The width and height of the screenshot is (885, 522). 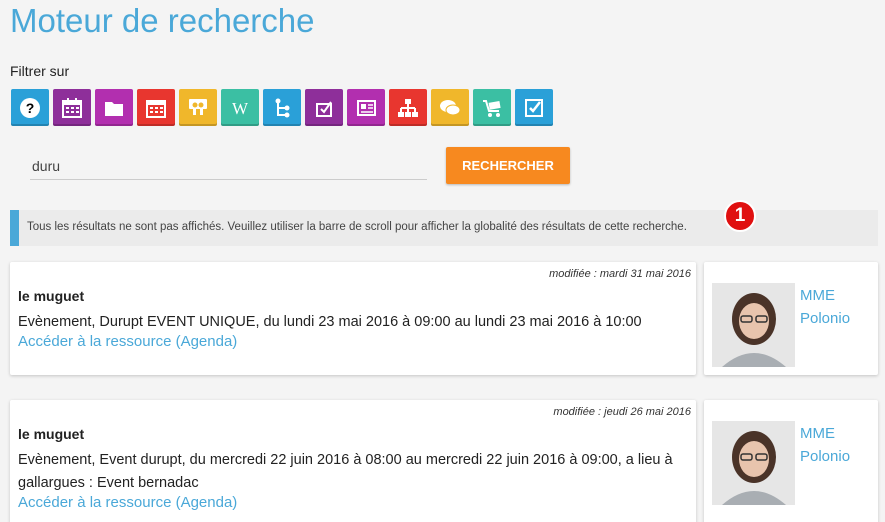 I want to click on filter-newspaper-button, so click(x=366, y=107).